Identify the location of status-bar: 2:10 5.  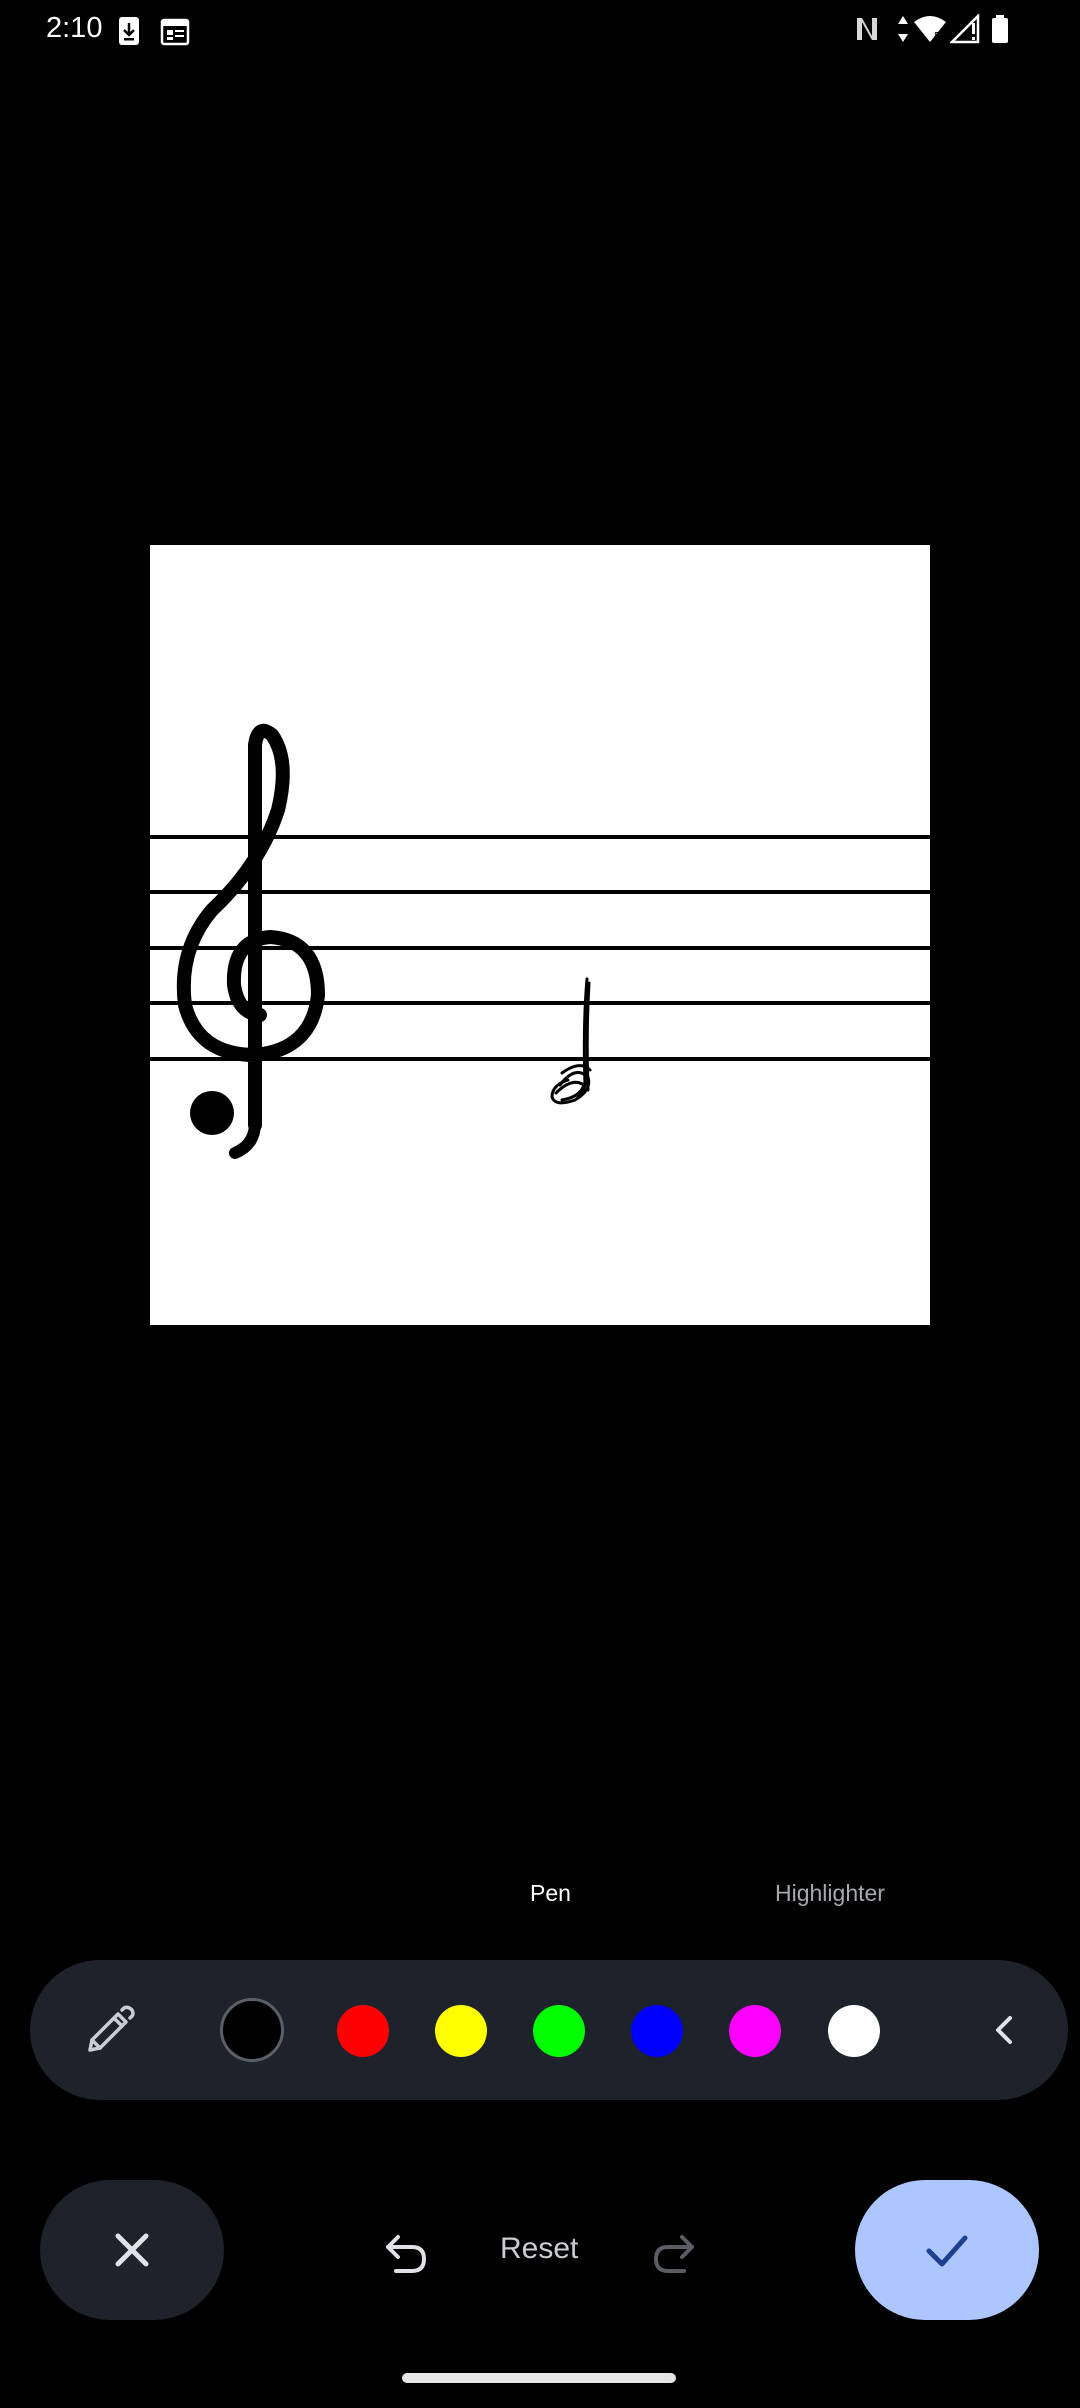
(540, 32).